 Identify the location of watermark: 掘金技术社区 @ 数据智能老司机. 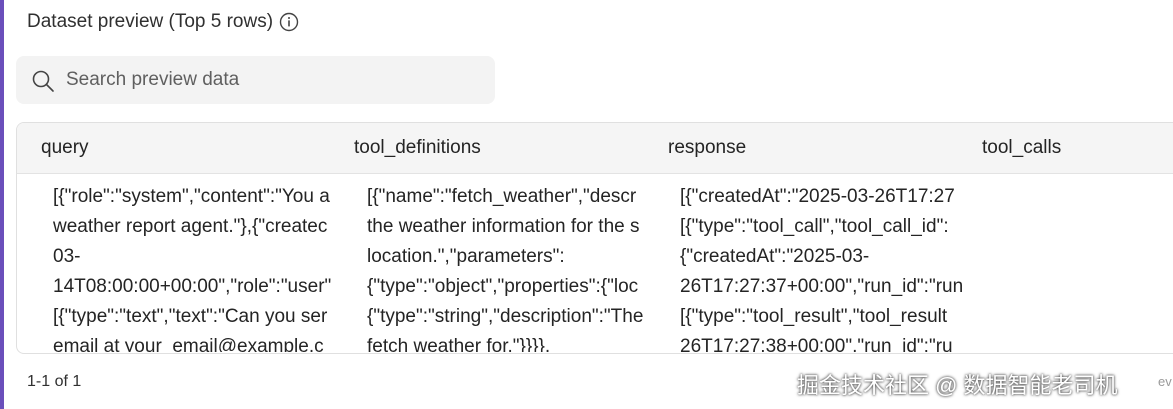
(957, 385).